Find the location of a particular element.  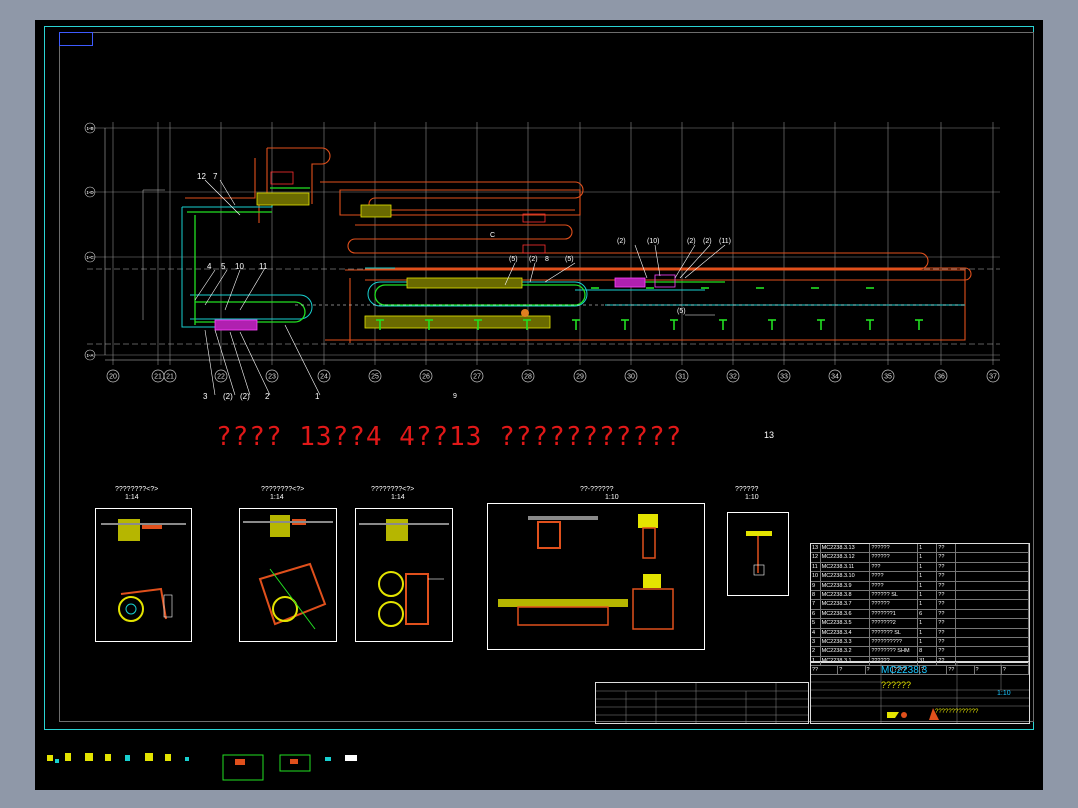

bom-cell: MC2238.3.9 is located at coordinates (846, 585).